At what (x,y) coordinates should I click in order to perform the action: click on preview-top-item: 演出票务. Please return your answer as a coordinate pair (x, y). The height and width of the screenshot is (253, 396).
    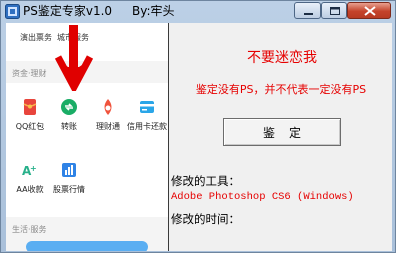
    Looking at the image, I should click on (36, 37).